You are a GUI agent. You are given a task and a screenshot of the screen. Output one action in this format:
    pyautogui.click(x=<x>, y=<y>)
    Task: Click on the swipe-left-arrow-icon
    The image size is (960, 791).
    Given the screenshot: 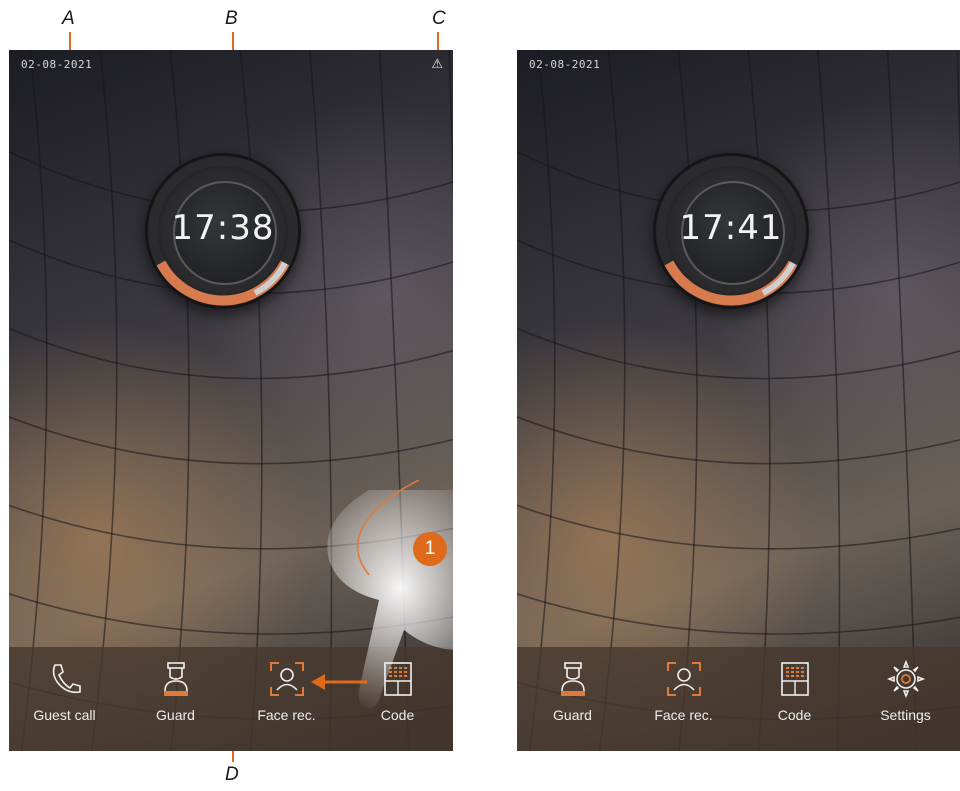 What is the action you would take?
    pyautogui.click(x=339, y=682)
    